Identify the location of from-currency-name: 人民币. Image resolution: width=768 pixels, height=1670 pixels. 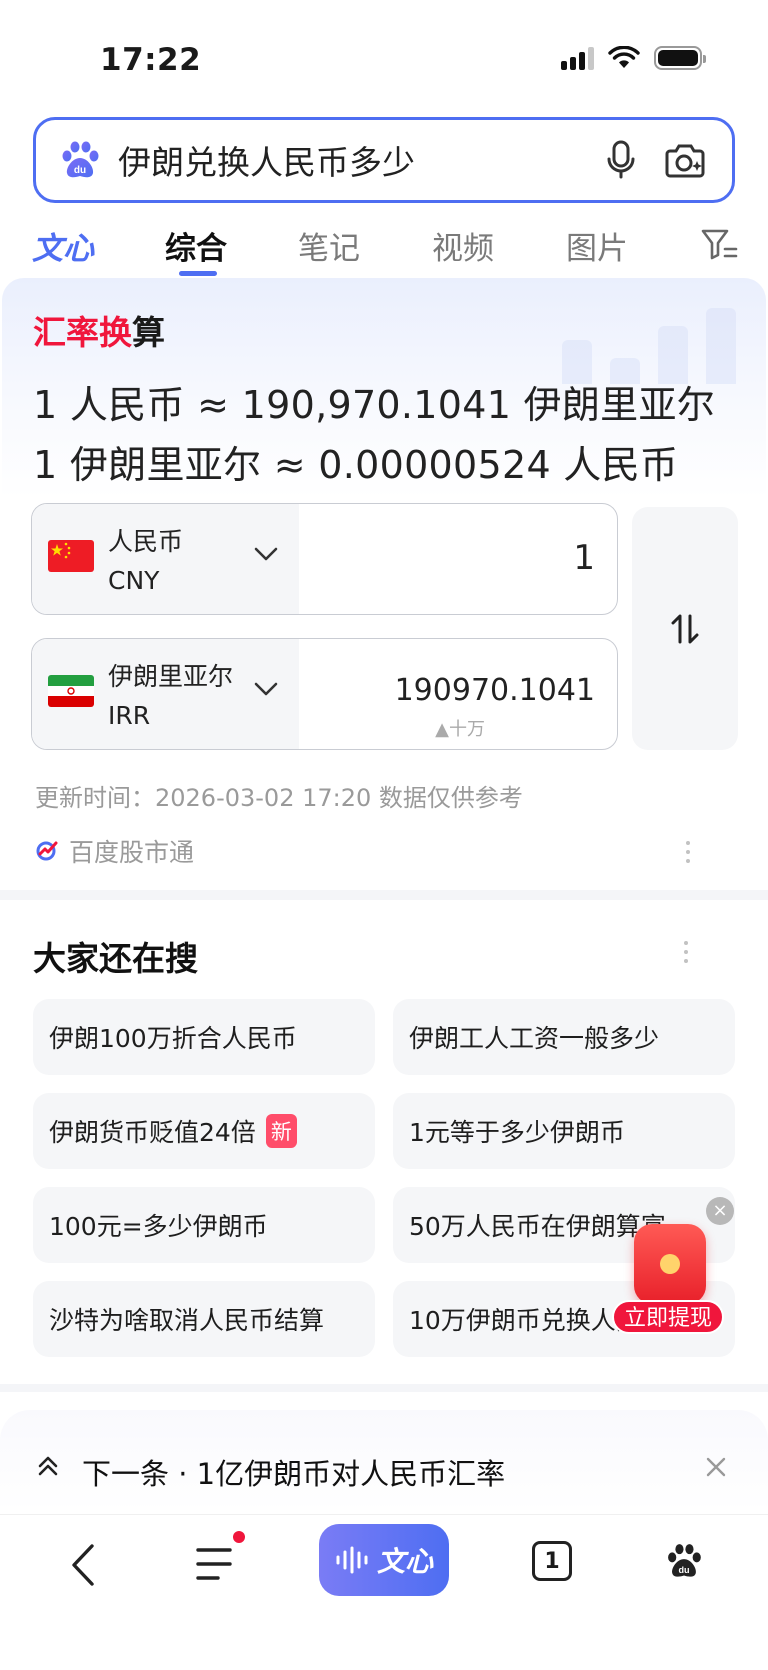
(146, 541).